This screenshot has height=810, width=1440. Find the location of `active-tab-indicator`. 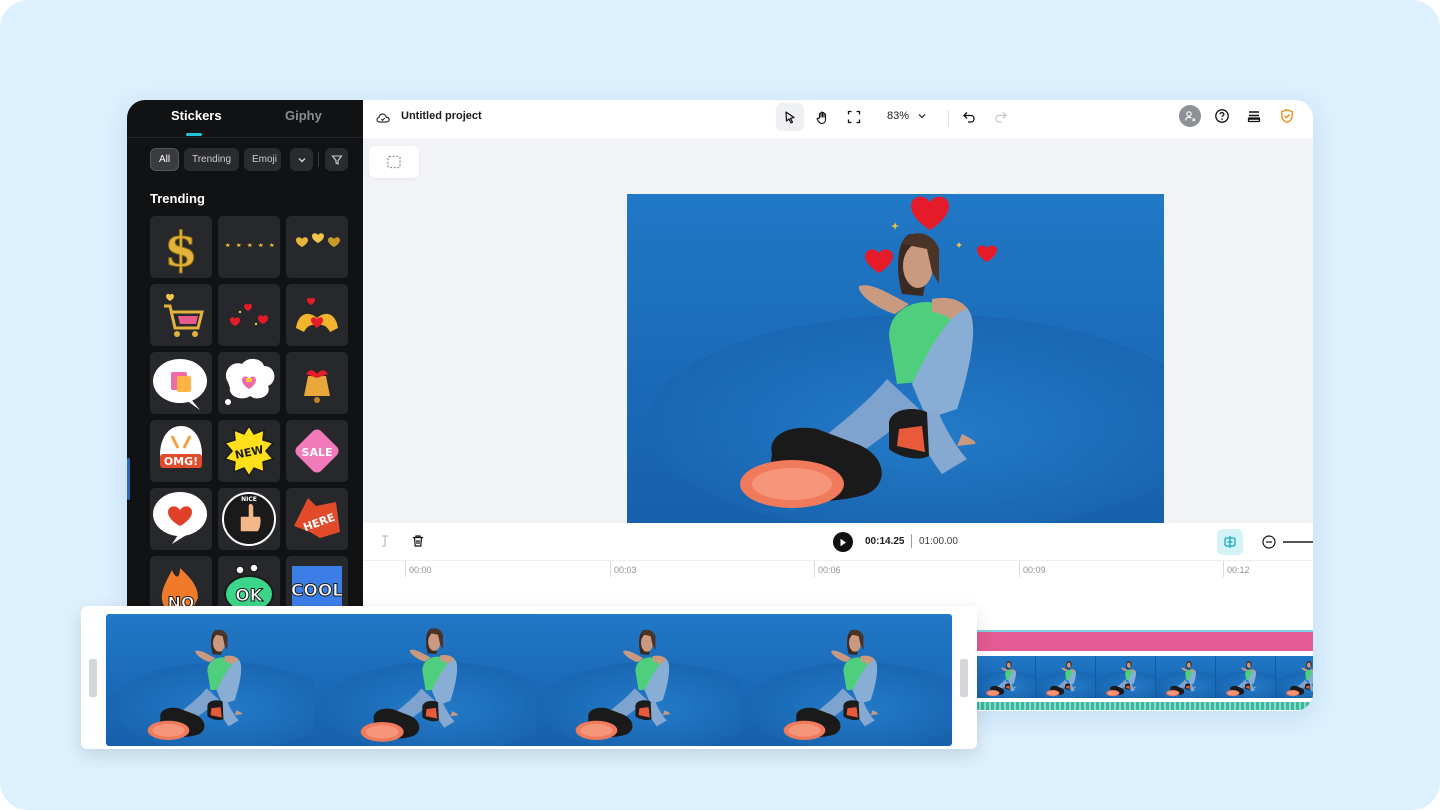

active-tab-indicator is located at coordinates (194, 134).